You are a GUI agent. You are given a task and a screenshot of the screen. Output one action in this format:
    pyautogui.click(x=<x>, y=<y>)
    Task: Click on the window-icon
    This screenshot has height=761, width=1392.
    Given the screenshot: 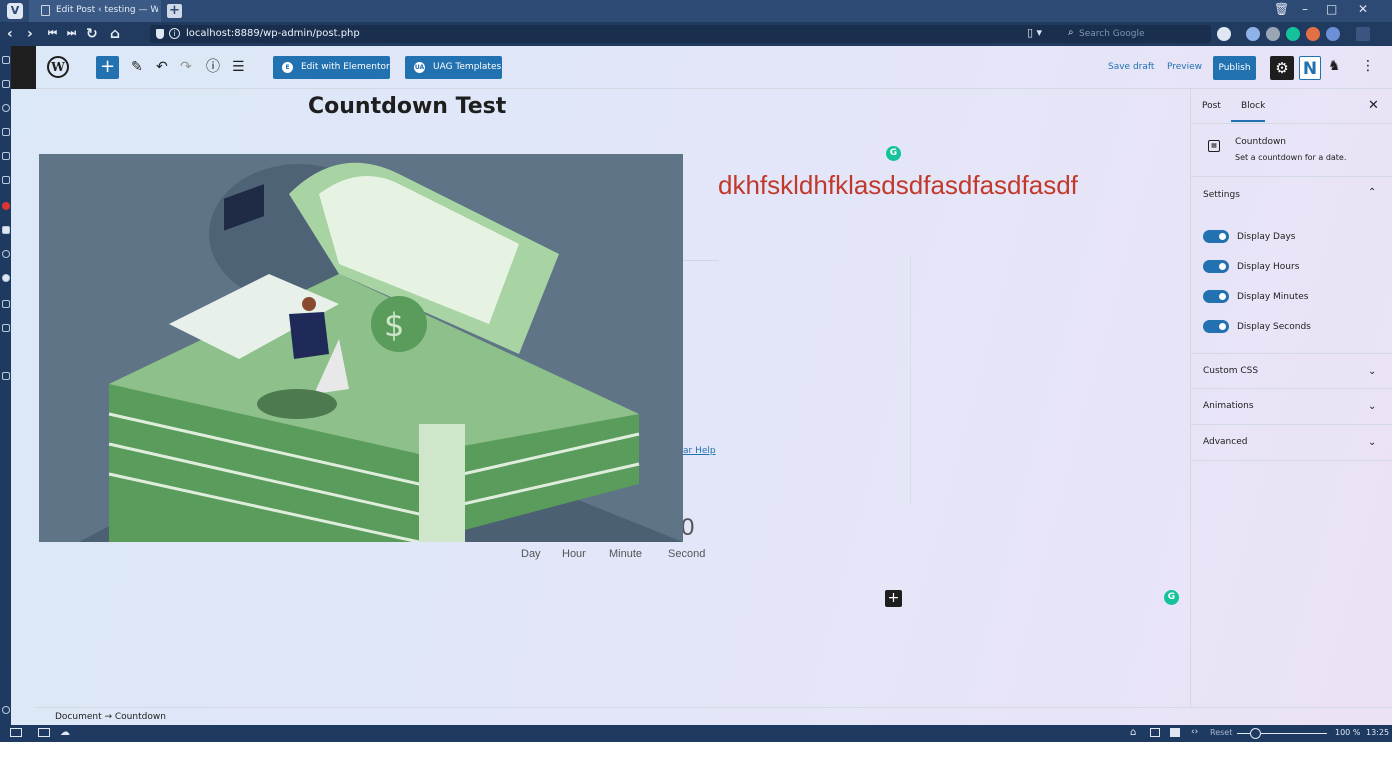 What is the action you would take?
    pyautogui.click(x=1155, y=732)
    